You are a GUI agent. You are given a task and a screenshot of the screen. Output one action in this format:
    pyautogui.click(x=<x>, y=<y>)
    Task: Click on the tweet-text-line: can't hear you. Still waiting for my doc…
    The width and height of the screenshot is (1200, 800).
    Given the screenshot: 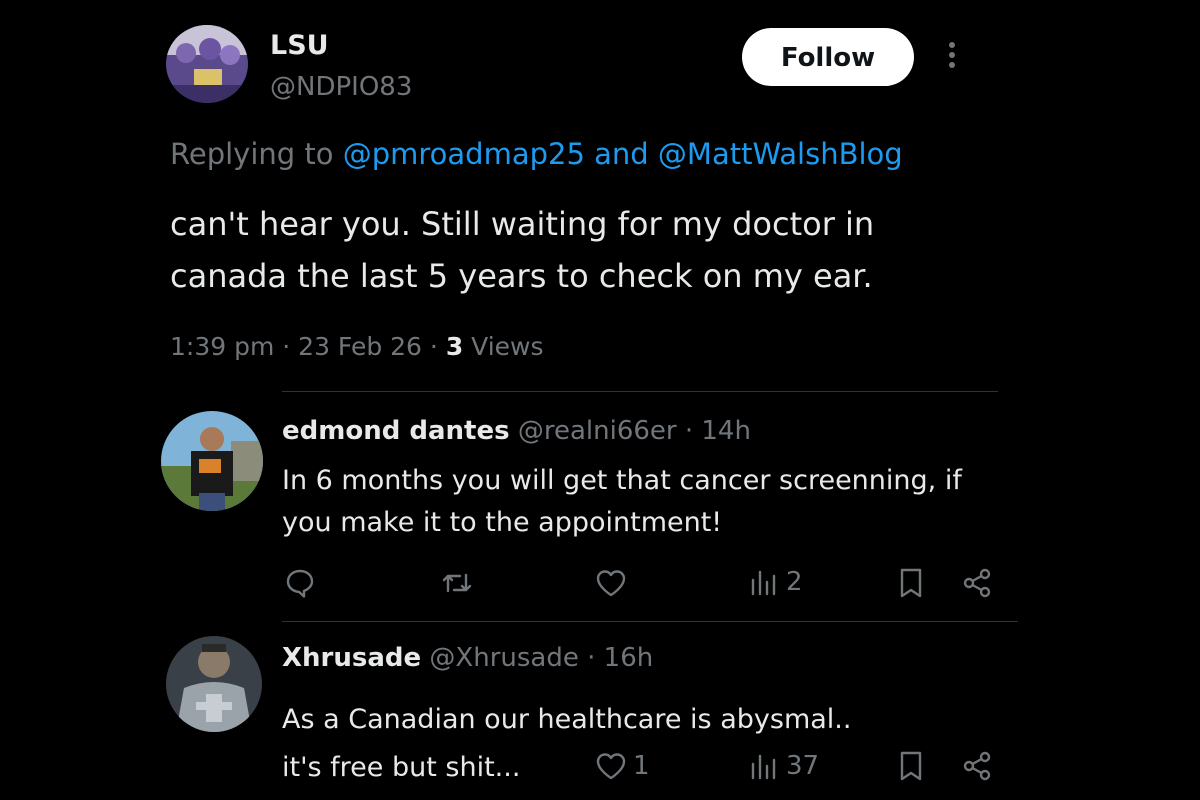 What is the action you would take?
    pyautogui.click(x=522, y=224)
    